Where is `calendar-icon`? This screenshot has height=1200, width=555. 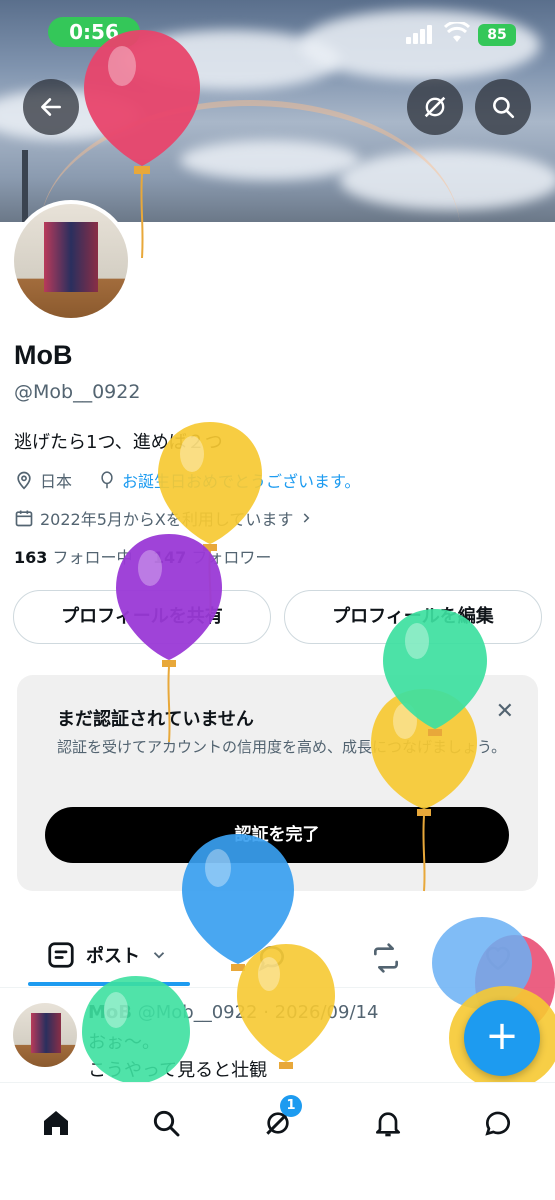 calendar-icon is located at coordinates (24, 518).